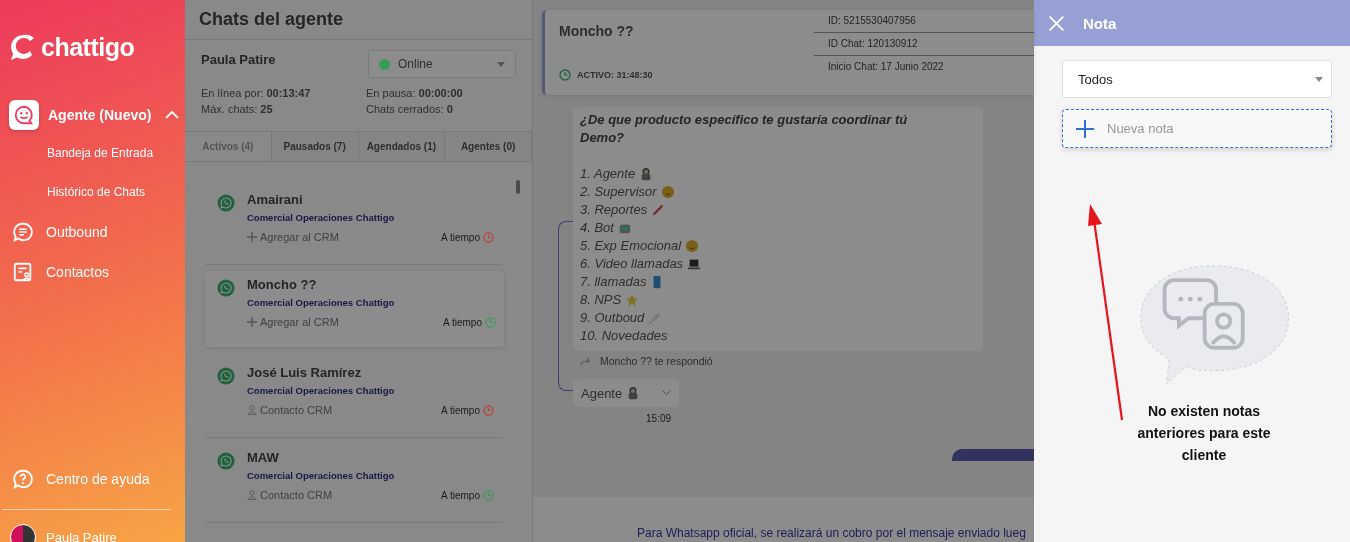 The image size is (1350, 542). I want to click on option-text: 9. Outboud, so click(612, 318).